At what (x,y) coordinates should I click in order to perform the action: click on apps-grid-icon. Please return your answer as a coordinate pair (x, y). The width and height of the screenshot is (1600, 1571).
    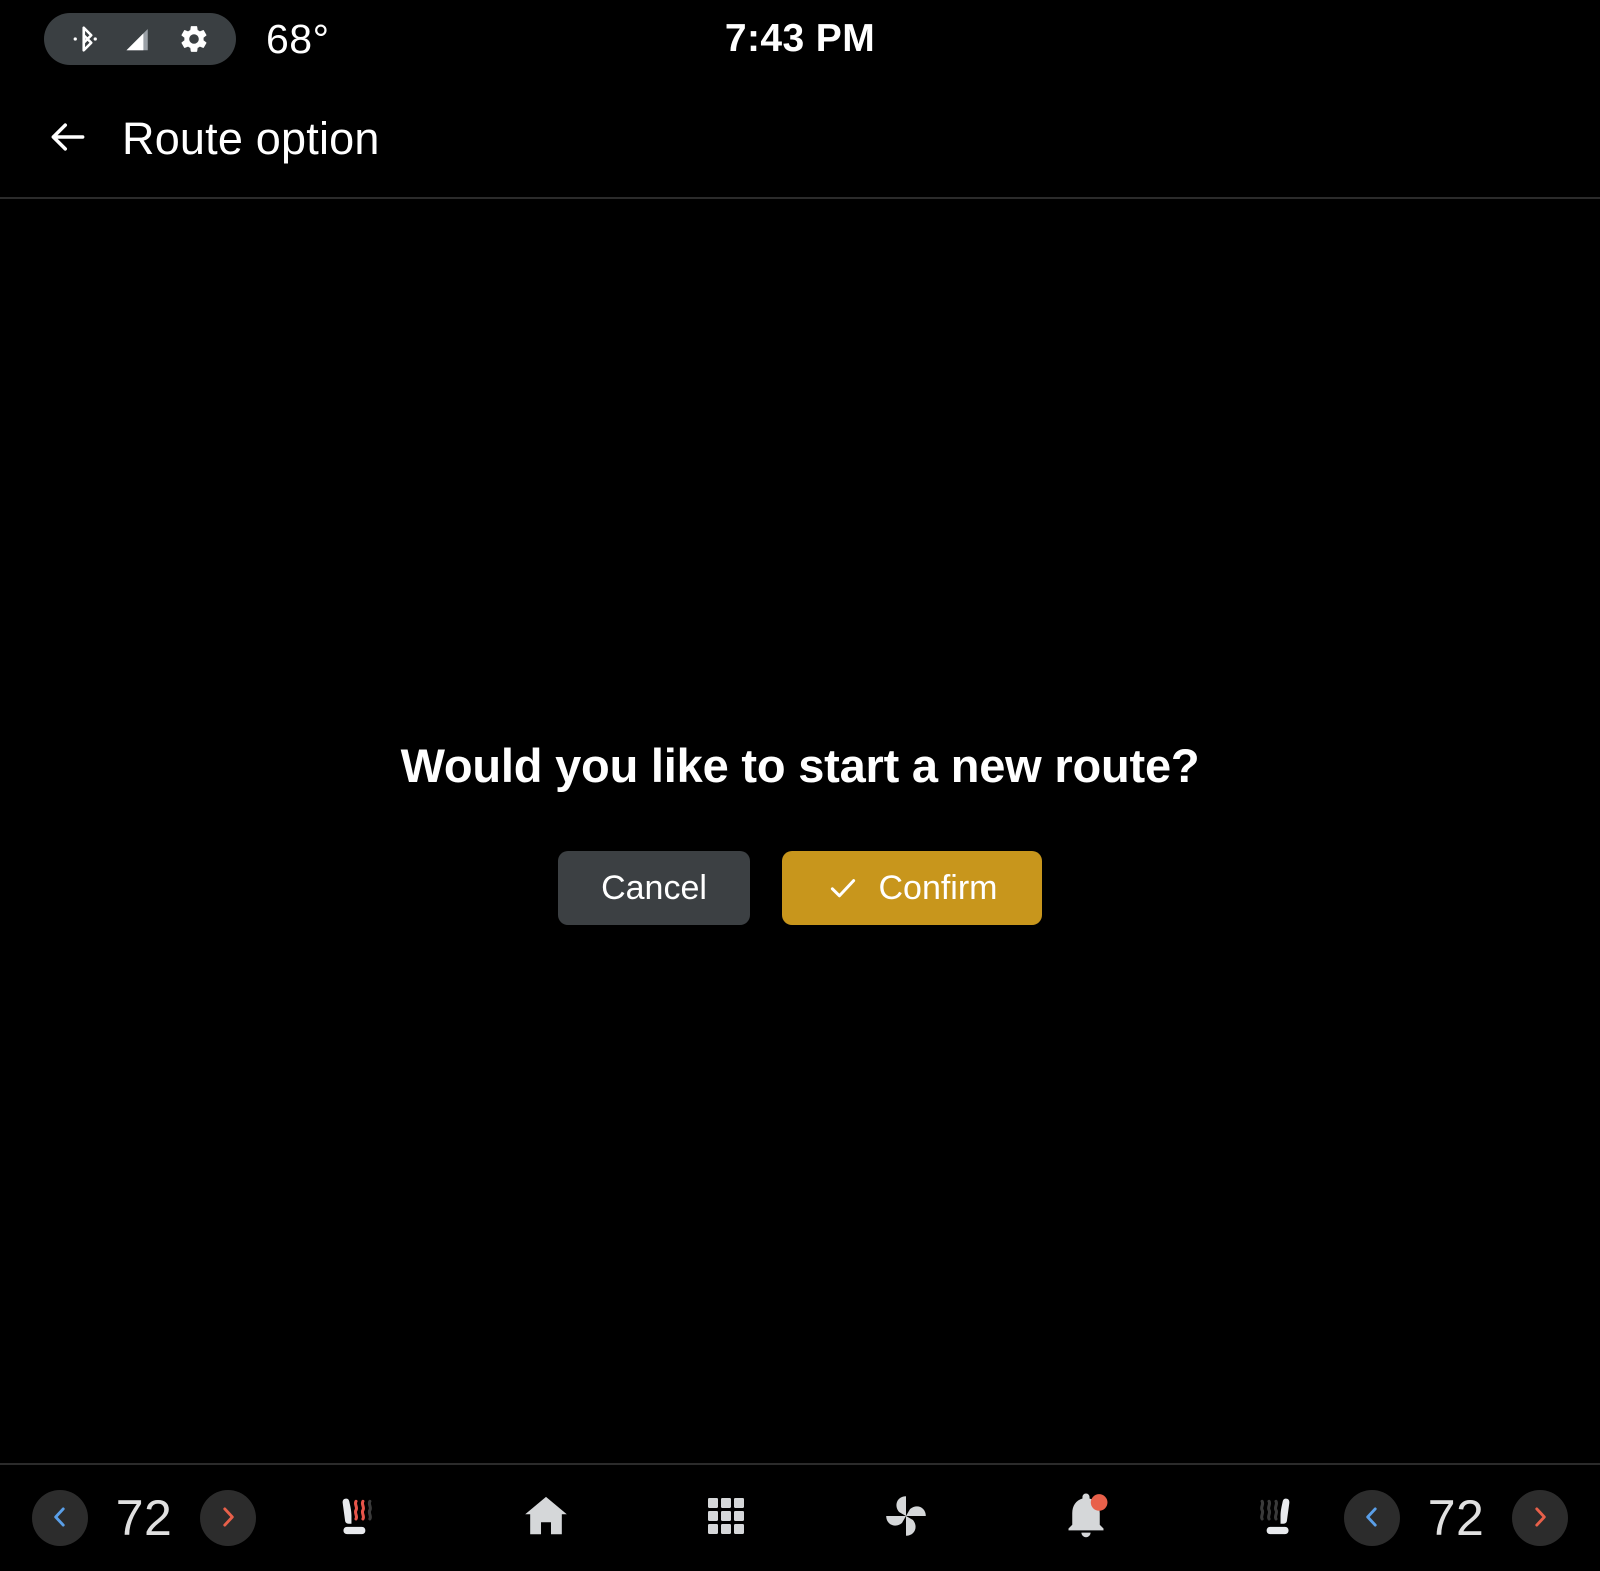
    Looking at the image, I should click on (726, 1518).